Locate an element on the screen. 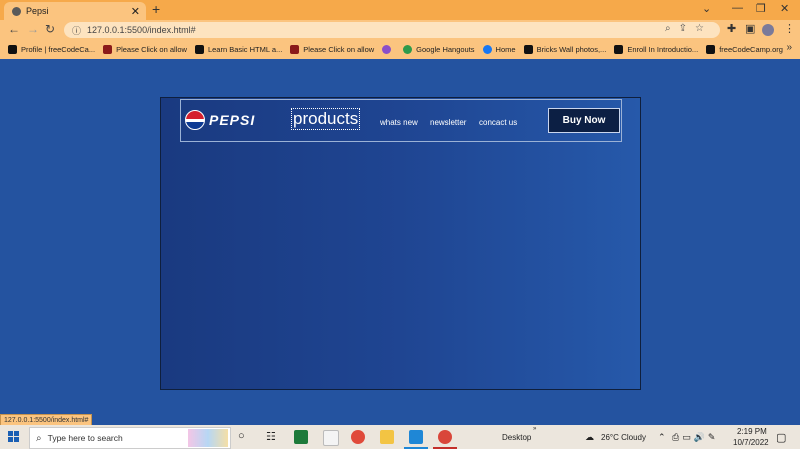 The height and width of the screenshot is (449, 800). system-tray-icons: ⎙▭🔊✎ is located at coordinates (695, 437).